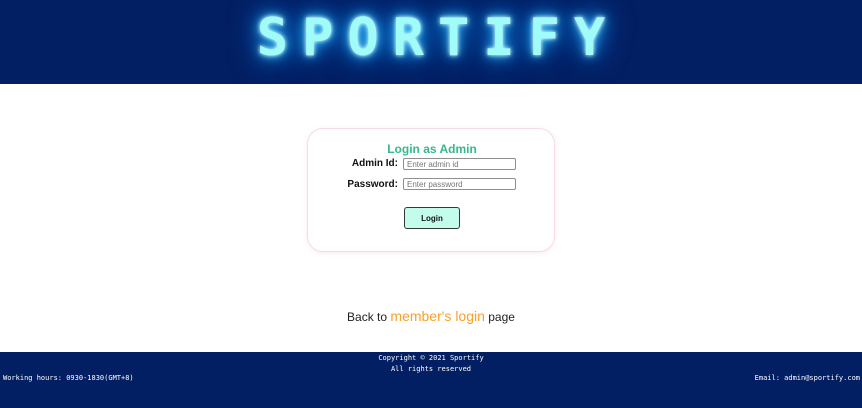 The image size is (862, 408). Describe the element at coordinates (372, 184) in the screenshot. I see `password-label: Password:` at that location.